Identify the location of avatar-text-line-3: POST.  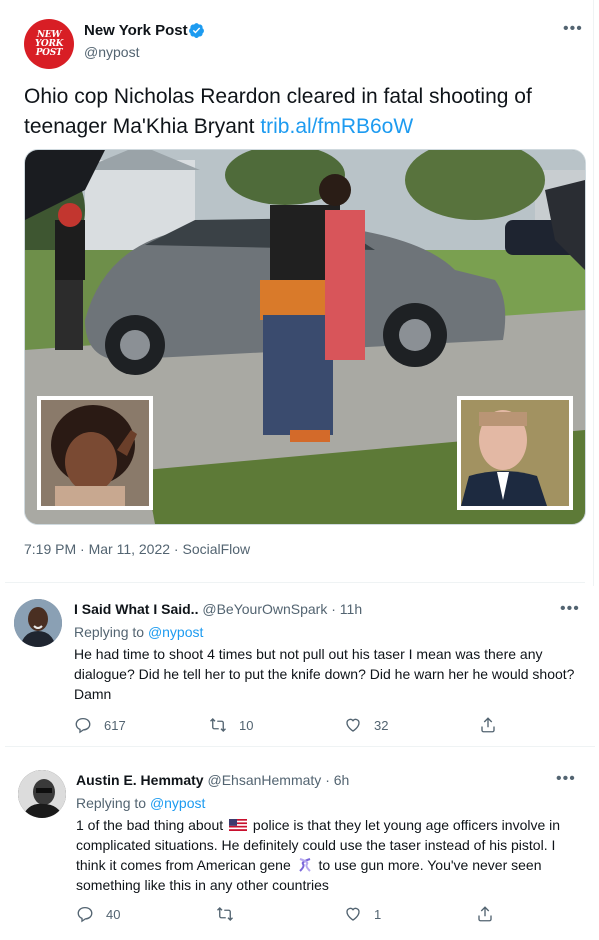
(49, 52).